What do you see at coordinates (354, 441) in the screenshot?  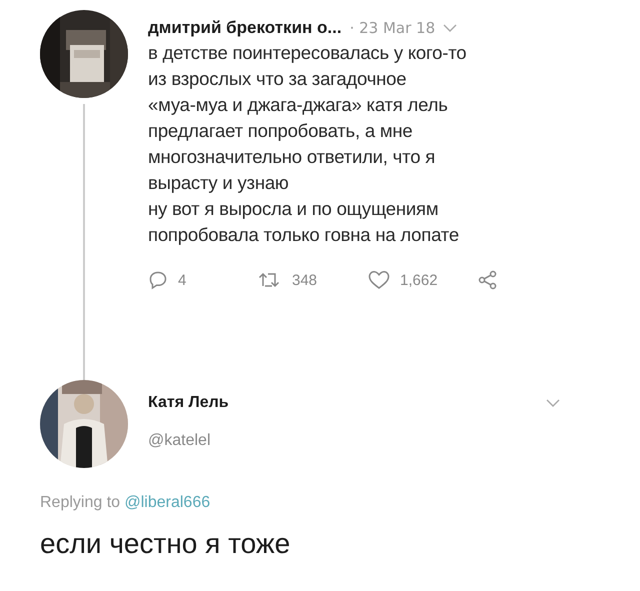 I see `author-handle: @katelel` at bounding box center [354, 441].